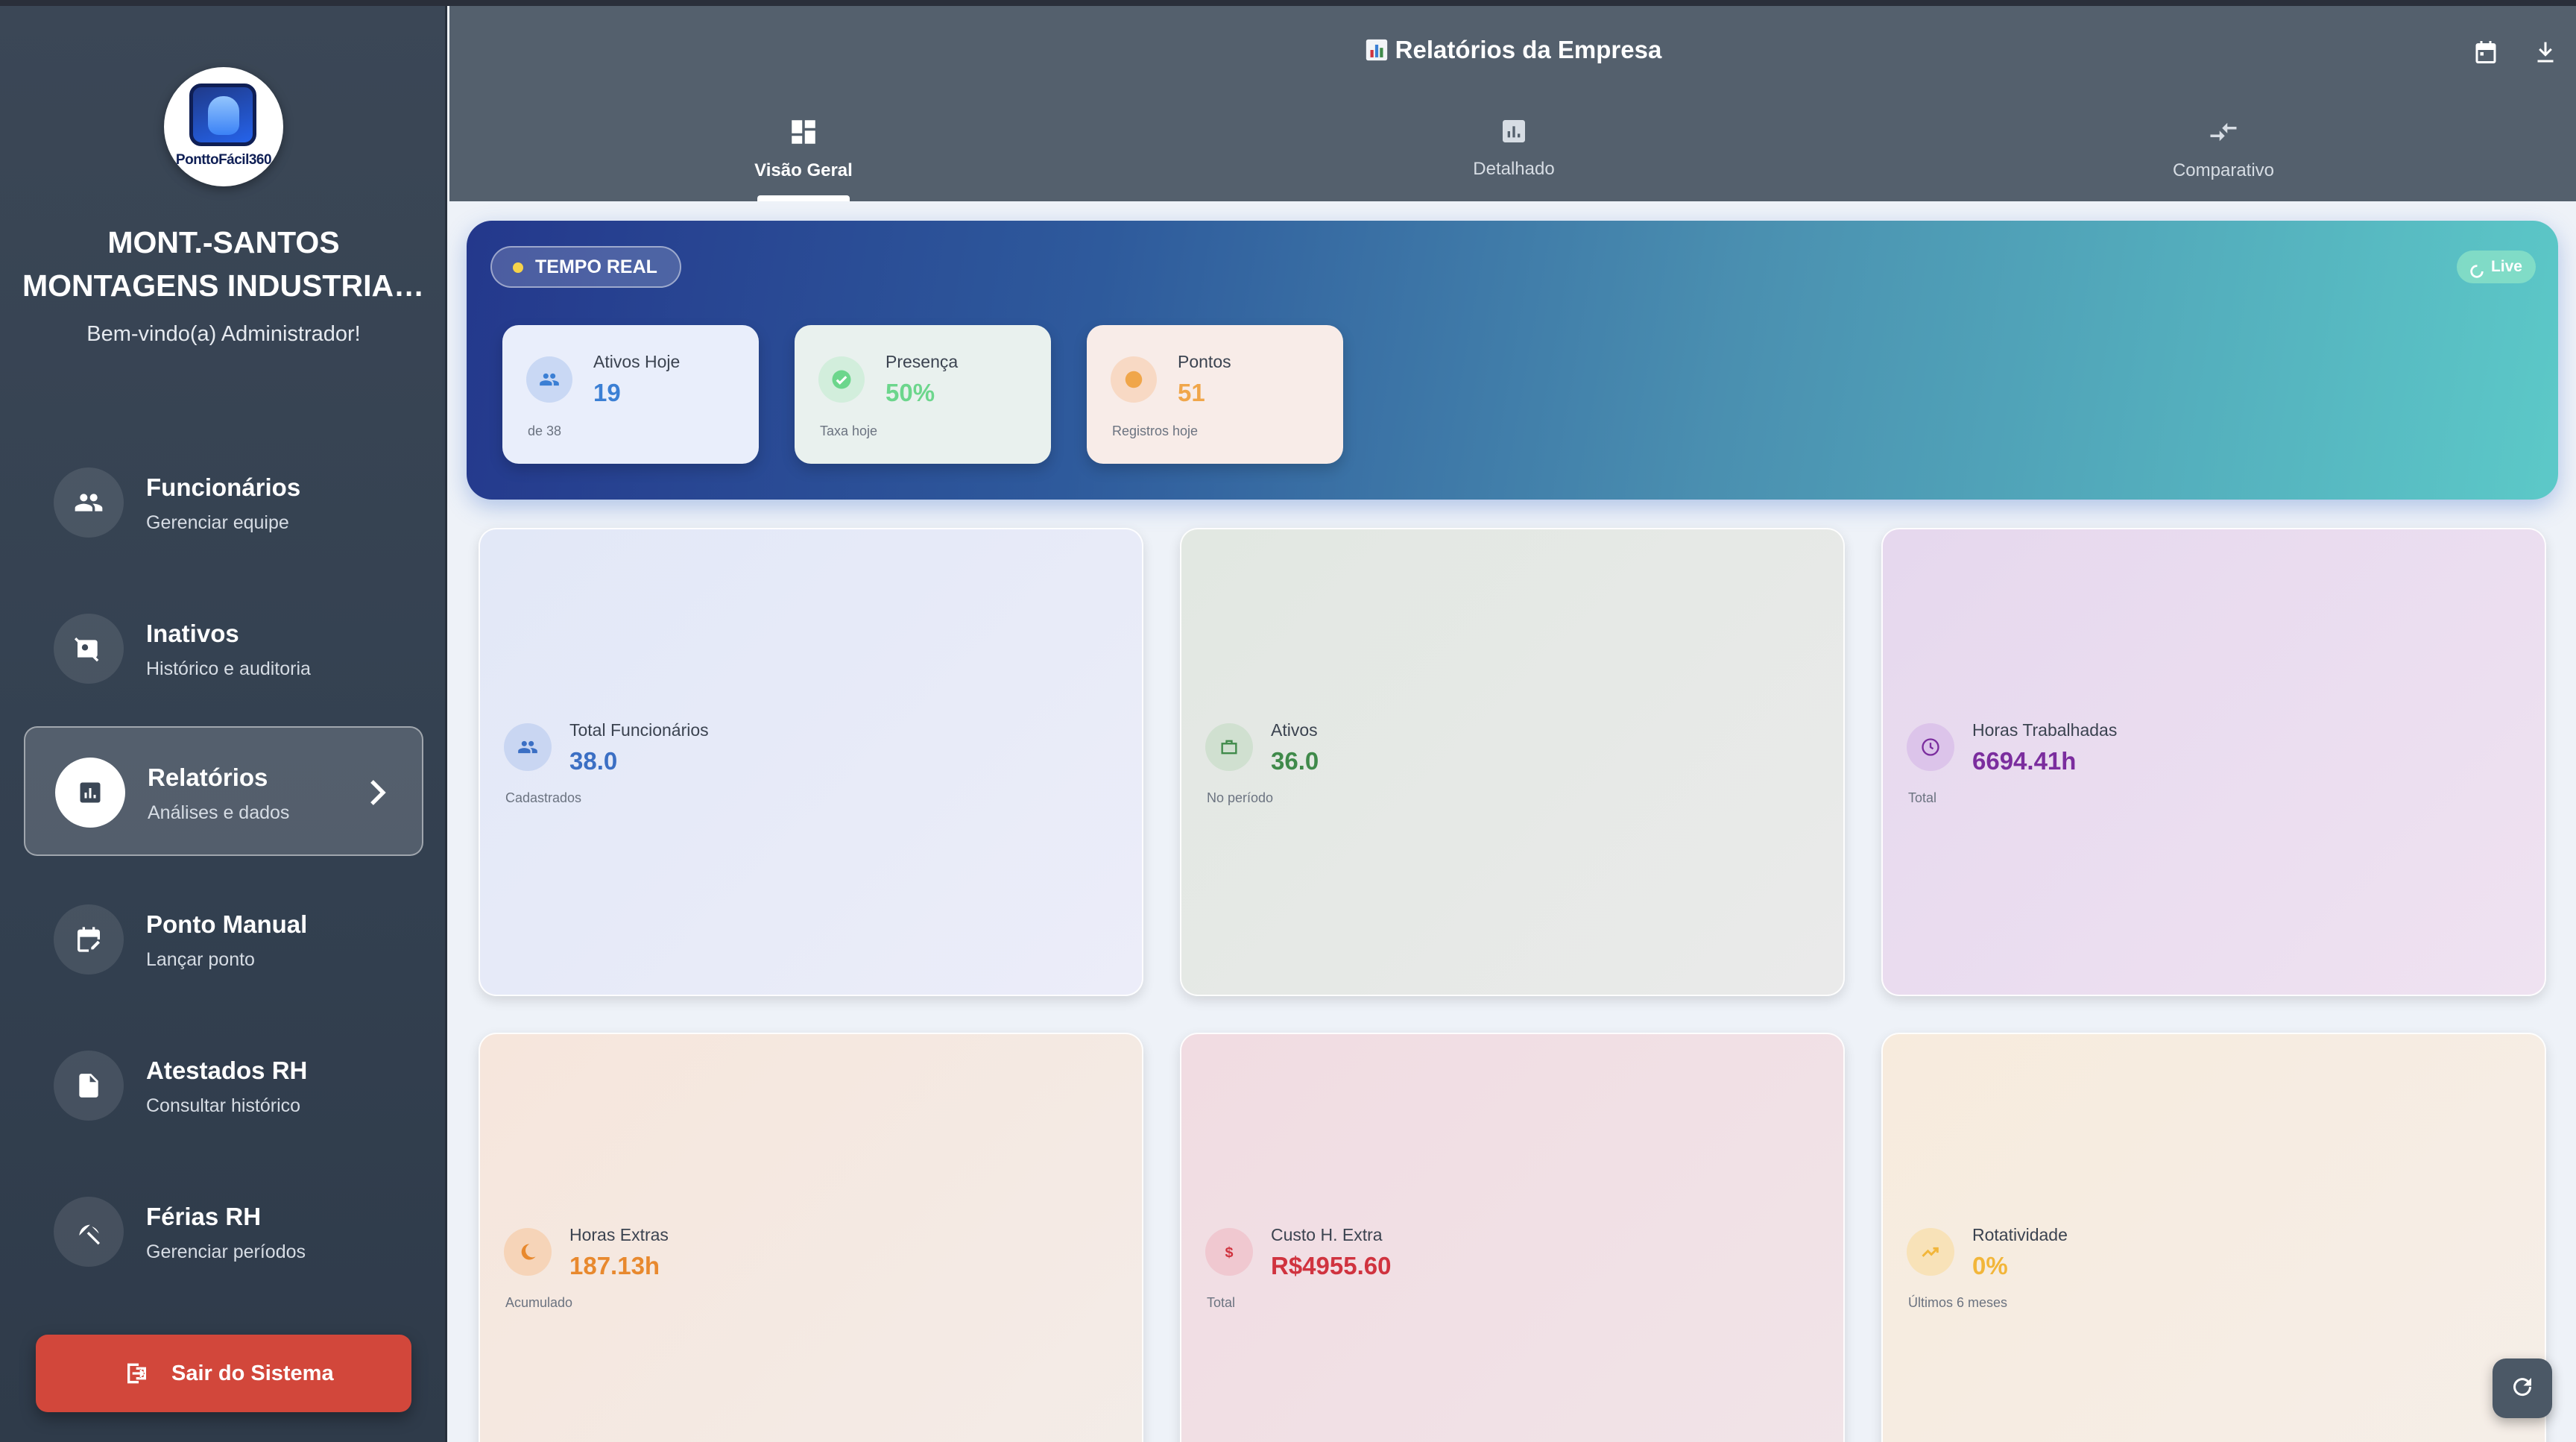 The height and width of the screenshot is (1442, 2576). I want to click on bar-chart-emoji-icon, so click(1376, 53).